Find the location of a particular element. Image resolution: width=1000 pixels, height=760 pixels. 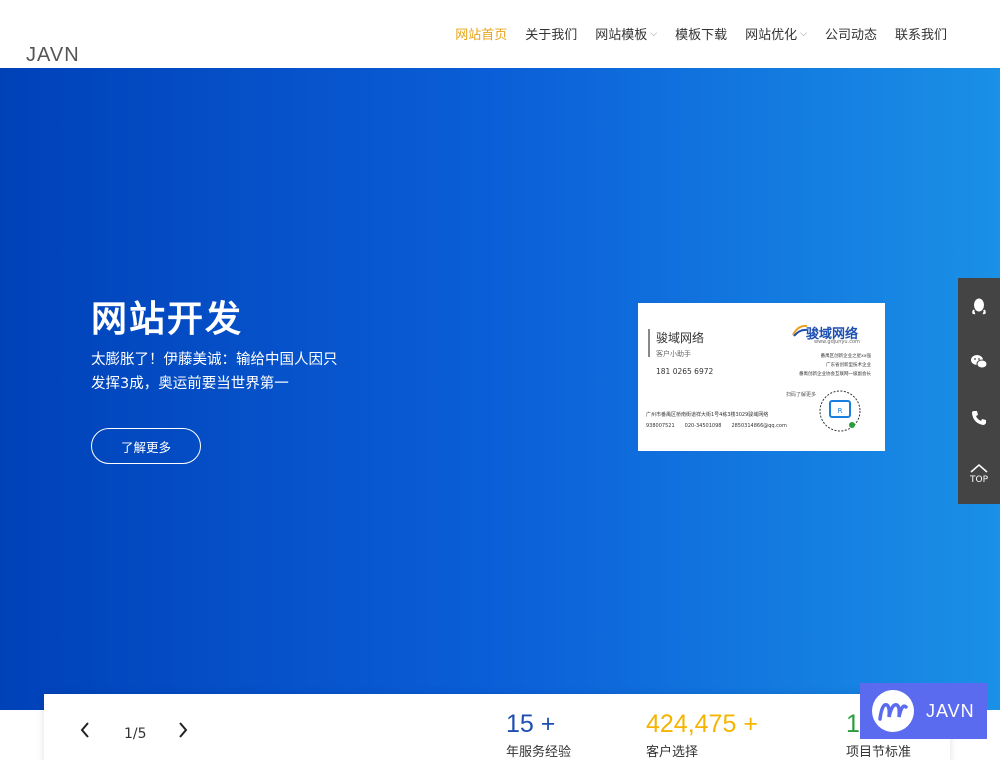

card-line: 番禺区创新企业之星xx强 is located at coordinates (845, 356).